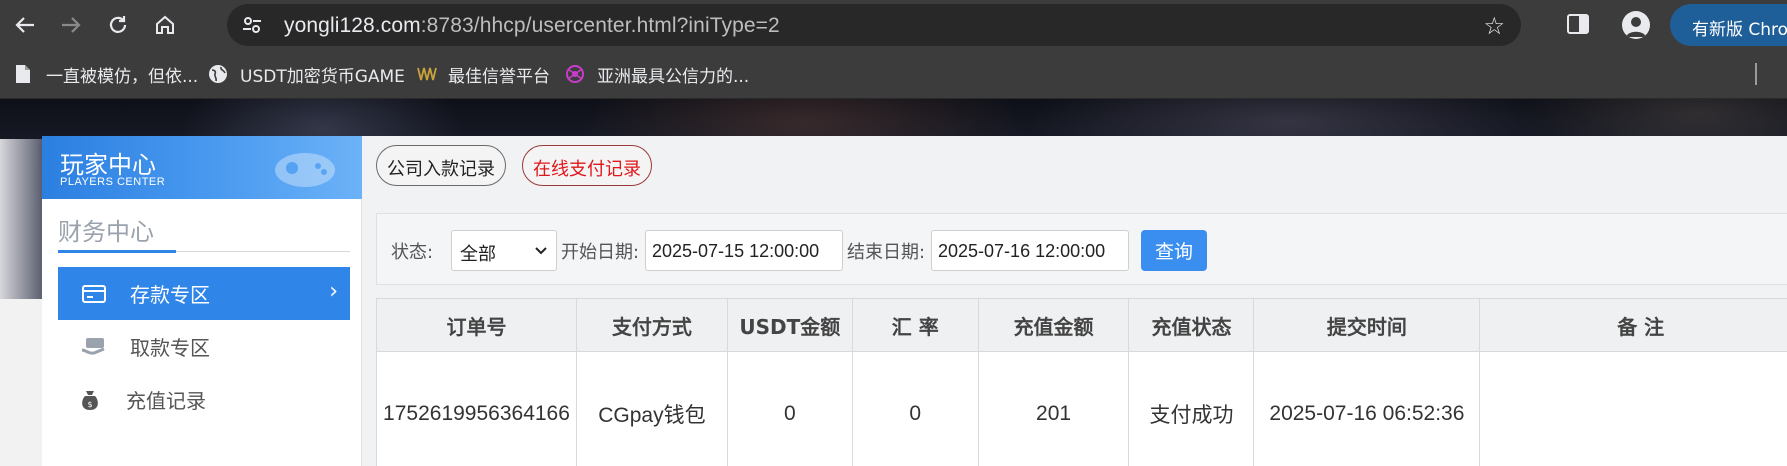 The image size is (1787, 466). I want to click on column-header-submit-time: 提交时间, so click(1367, 325).